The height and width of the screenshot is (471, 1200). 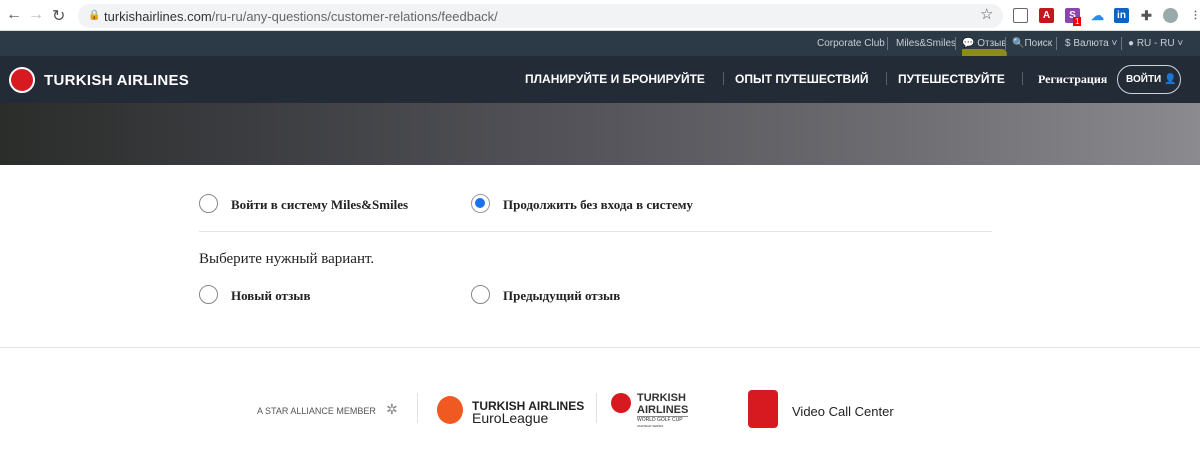 What do you see at coordinates (287, 259) in the screenshot?
I see `choose-prompt: Выберите нужный вариант.` at bounding box center [287, 259].